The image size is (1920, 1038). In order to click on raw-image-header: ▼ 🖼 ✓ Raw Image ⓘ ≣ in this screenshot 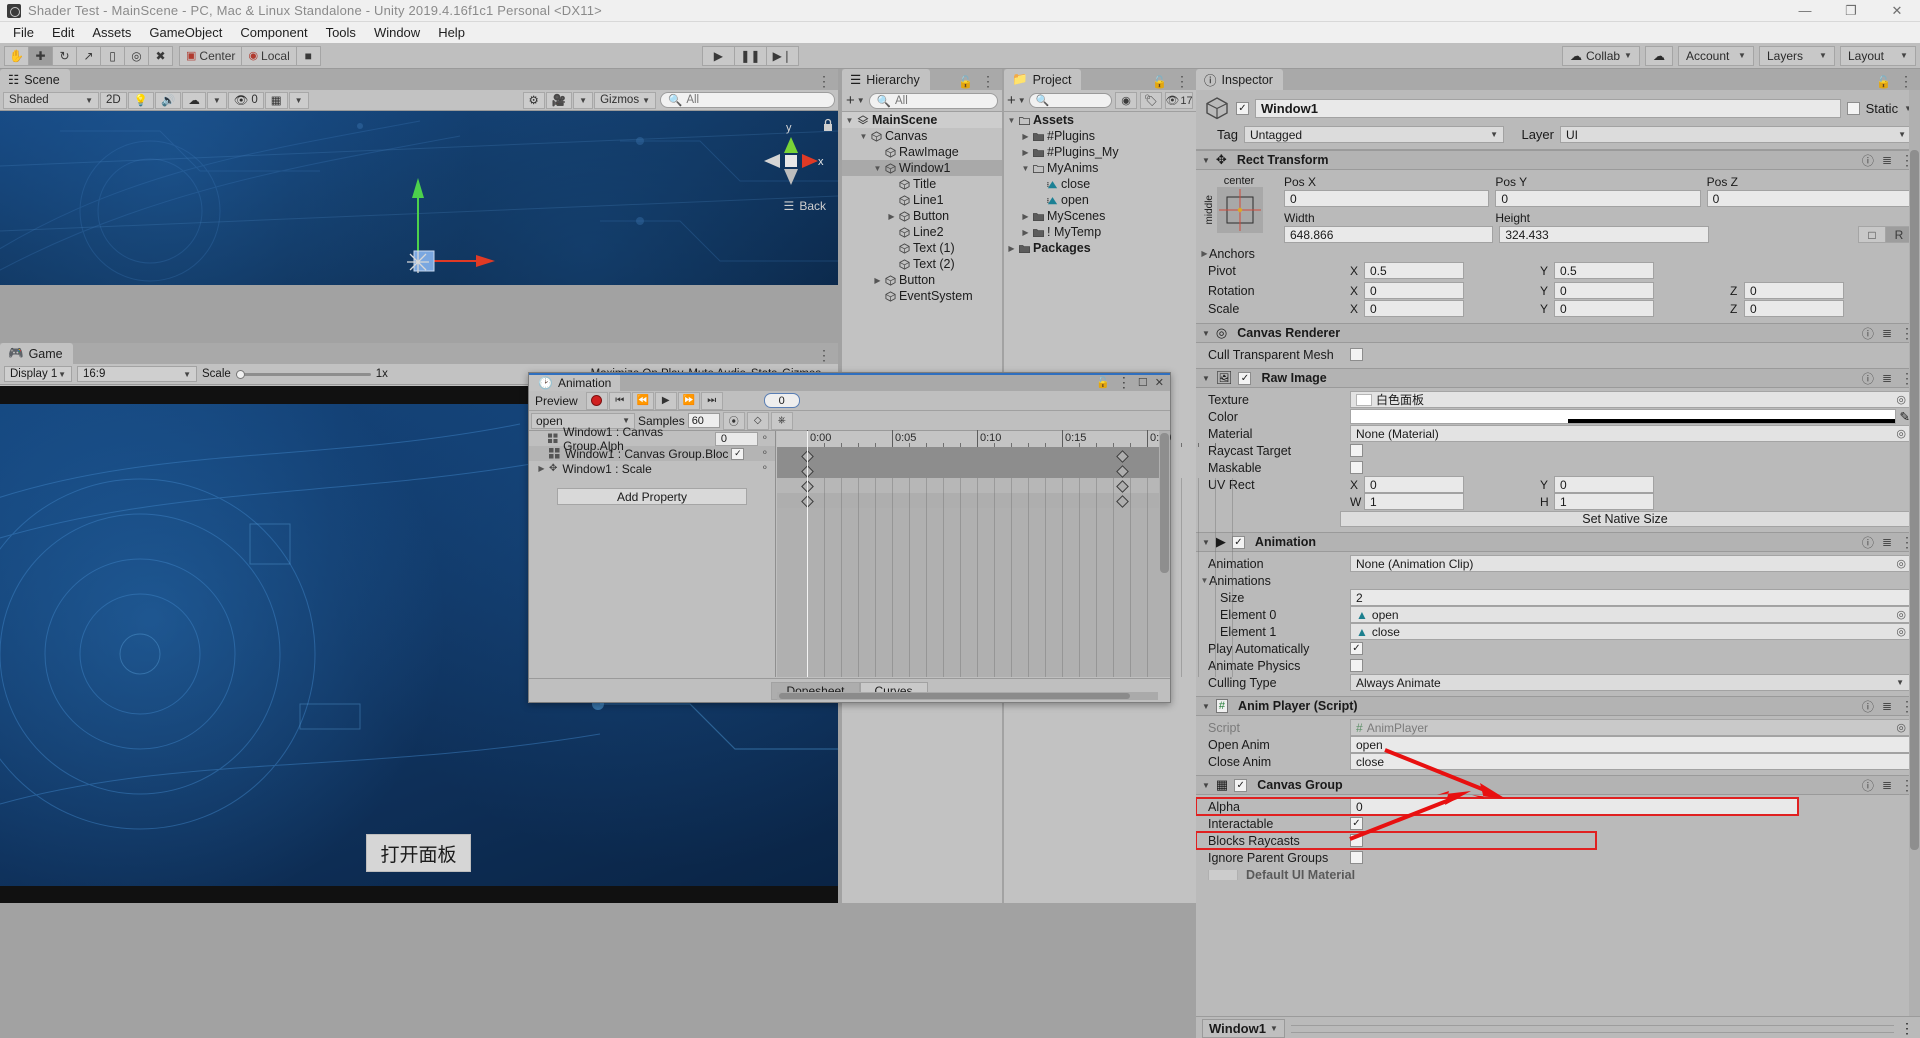, I will do `click(1558, 378)`.